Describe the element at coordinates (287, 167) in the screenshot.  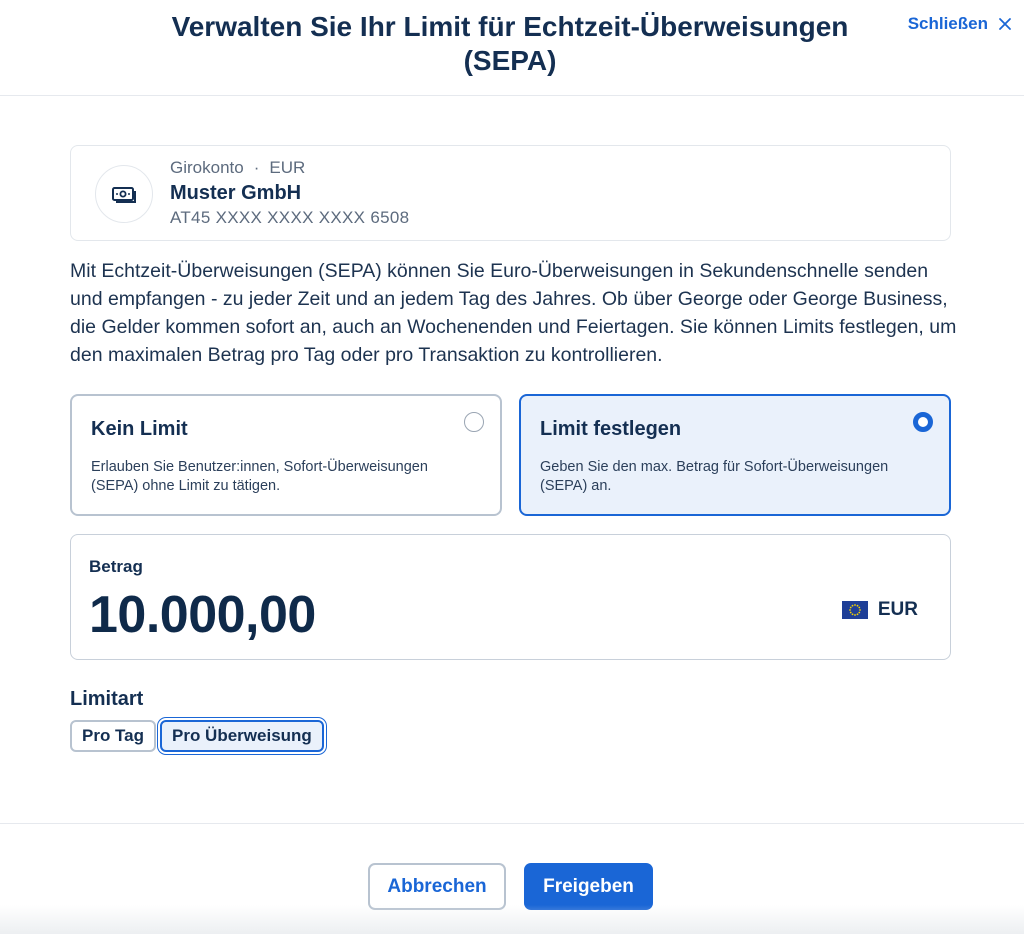
I see `account-currency: EUR` at that location.